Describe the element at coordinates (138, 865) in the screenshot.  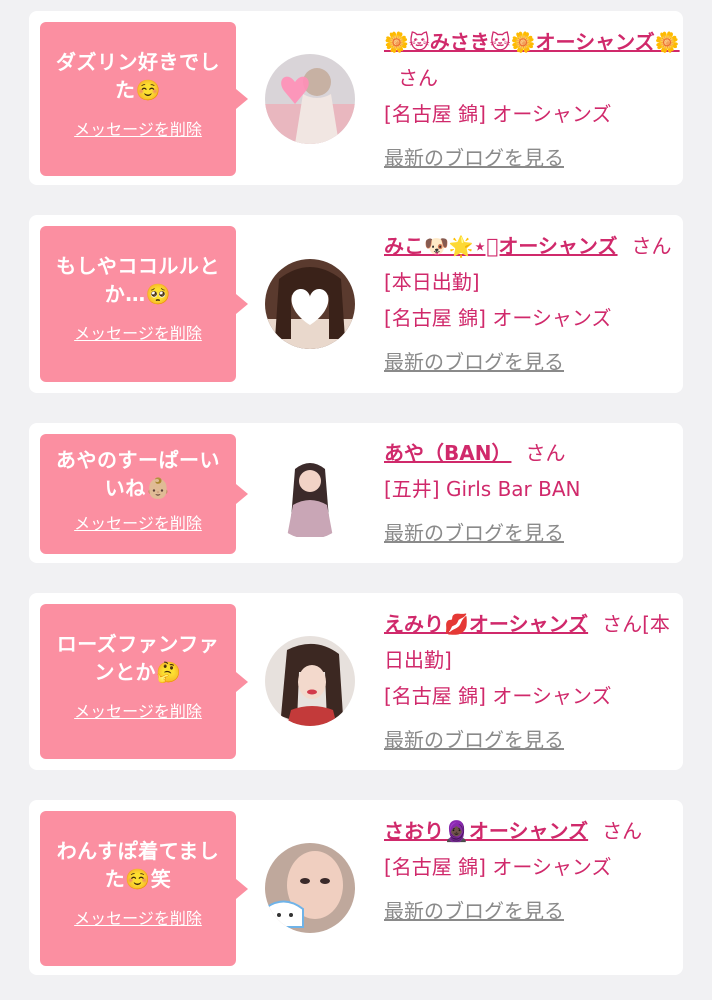
I see `message-text: わんすぽ着てました☺️笑` at that location.